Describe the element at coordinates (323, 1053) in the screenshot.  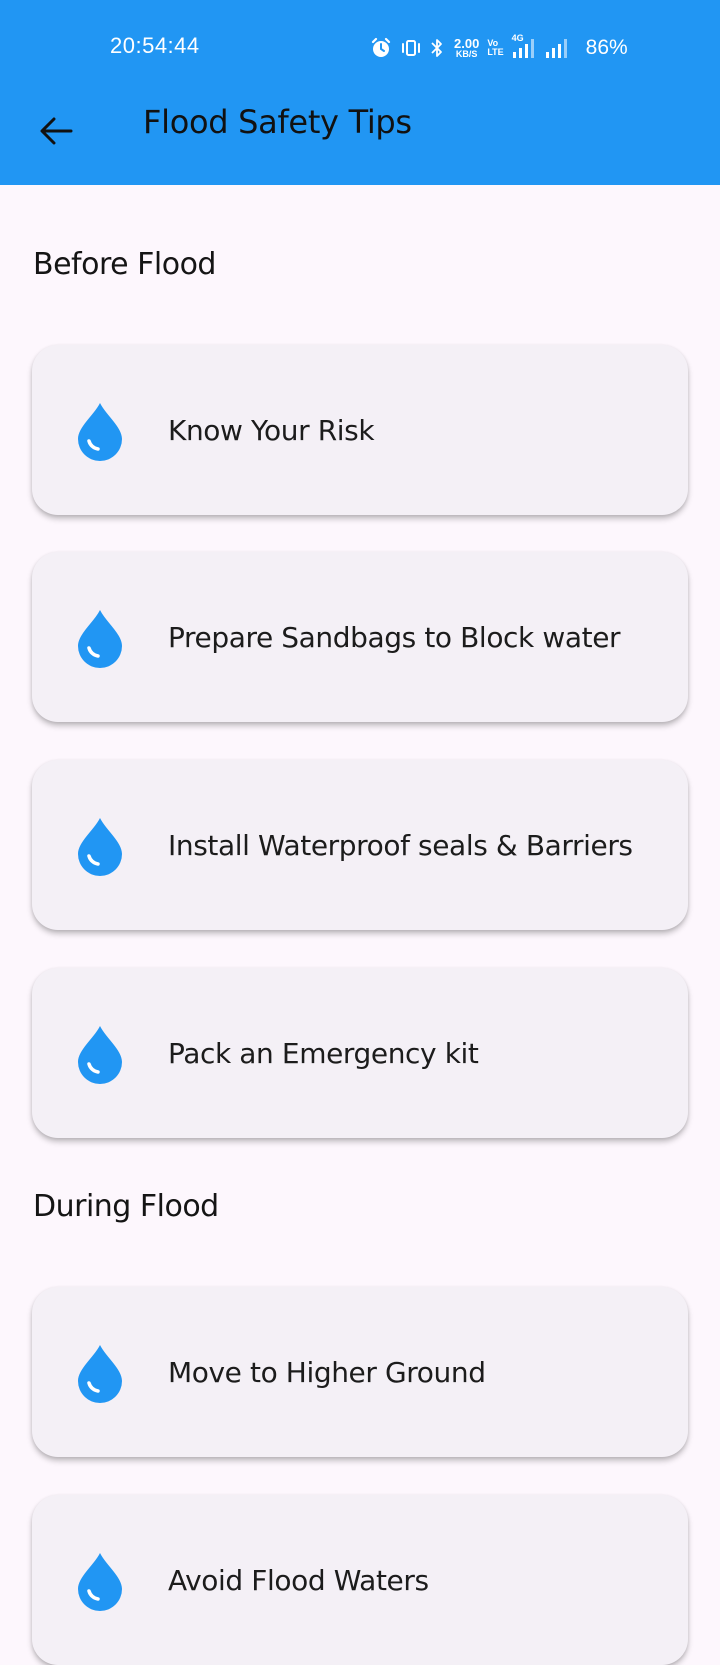
I see `tip-label: Pack an Emergency kit` at that location.